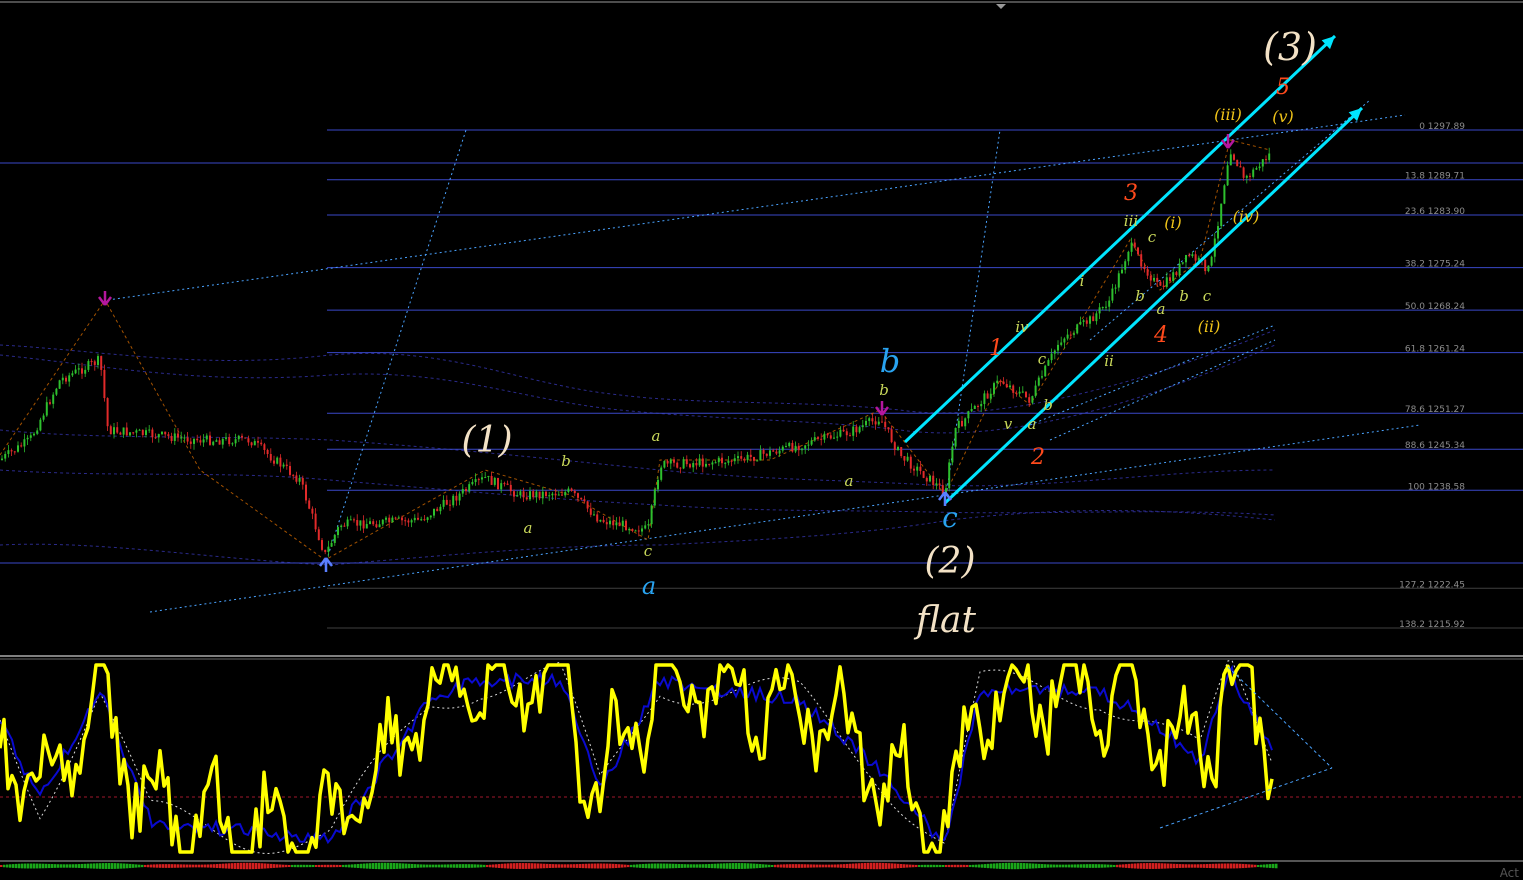 This screenshot has height=880, width=1523. Describe the element at coordinates (1435, 307) in the screenshot. I see `fib-label: 50.0 1268.24` at that location.